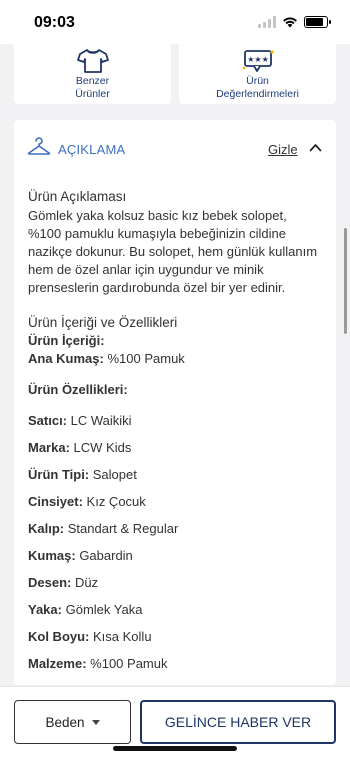 This screenshot has width=350, height=757. Describe the element at coordinates (65, 722) in the screenshot. I see `size-select-label: Beden` at that location.